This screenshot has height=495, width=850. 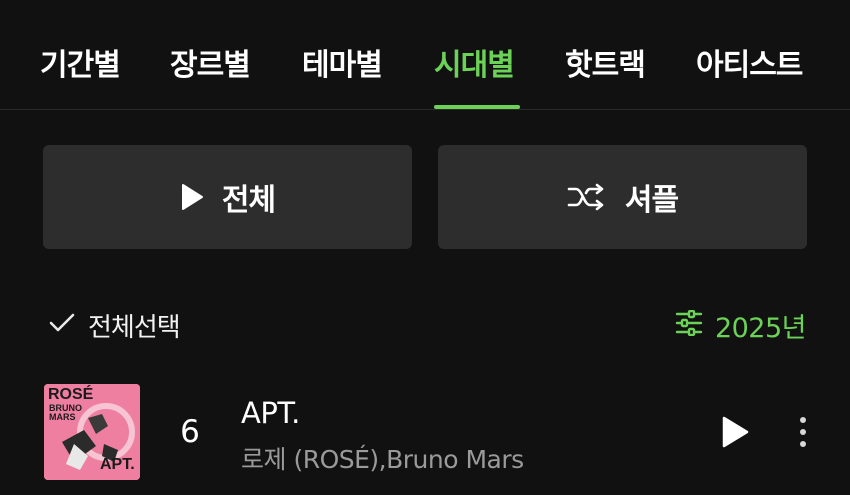 I want to click on tab-hot-track: 핫트랙, so click(x=605, y=62).